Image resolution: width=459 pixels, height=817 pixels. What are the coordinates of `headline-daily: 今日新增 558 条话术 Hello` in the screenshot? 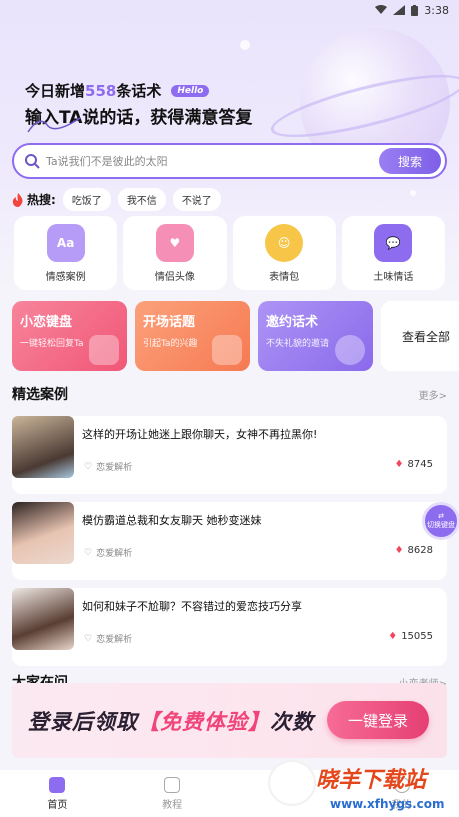 It's located at (117, 90).